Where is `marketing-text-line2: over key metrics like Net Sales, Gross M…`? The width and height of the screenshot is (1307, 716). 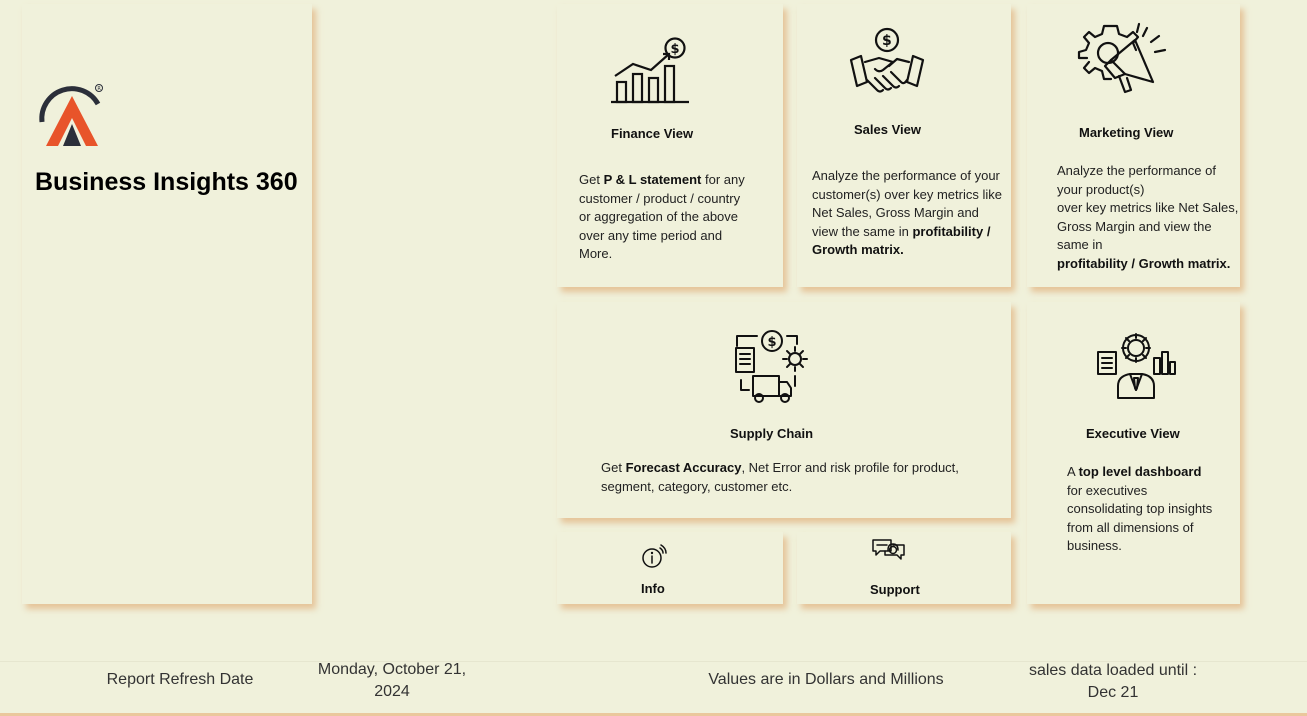
marketing-text-line2: over key metrics like Net Sales, Gross M… is located at coordinates (1148, 226).